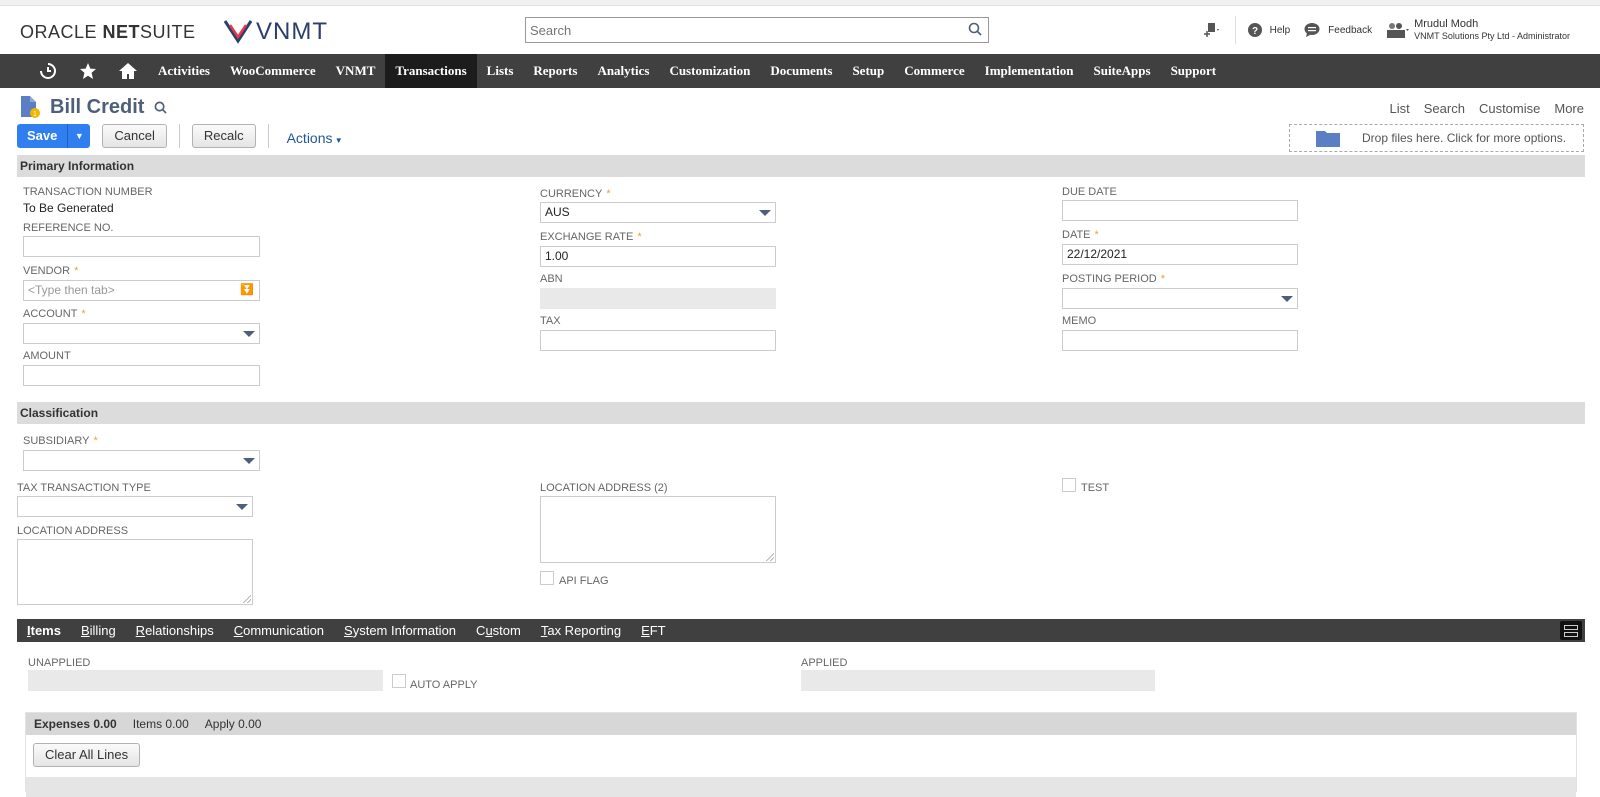  Describe the element at coordinates (205, 680) in the screenshot. I see `unapplied-field` at that location.